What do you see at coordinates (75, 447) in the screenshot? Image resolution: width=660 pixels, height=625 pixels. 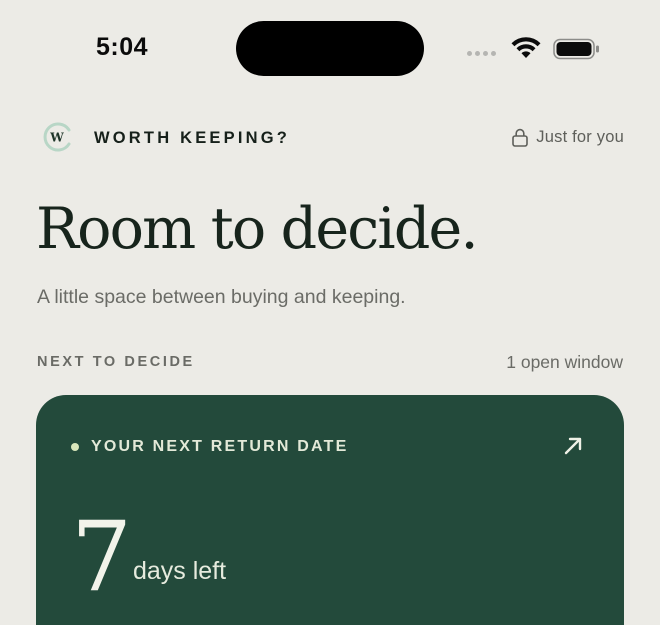 I see `status-dot` at bounding box center [75, 447].